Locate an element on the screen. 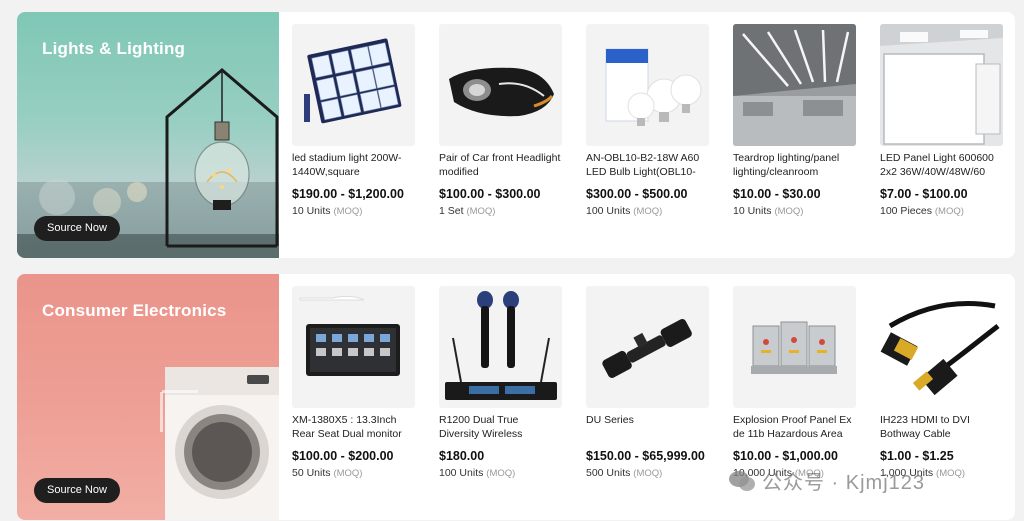  category-title: Consumer Electronics is located at coordinates (134, 310).